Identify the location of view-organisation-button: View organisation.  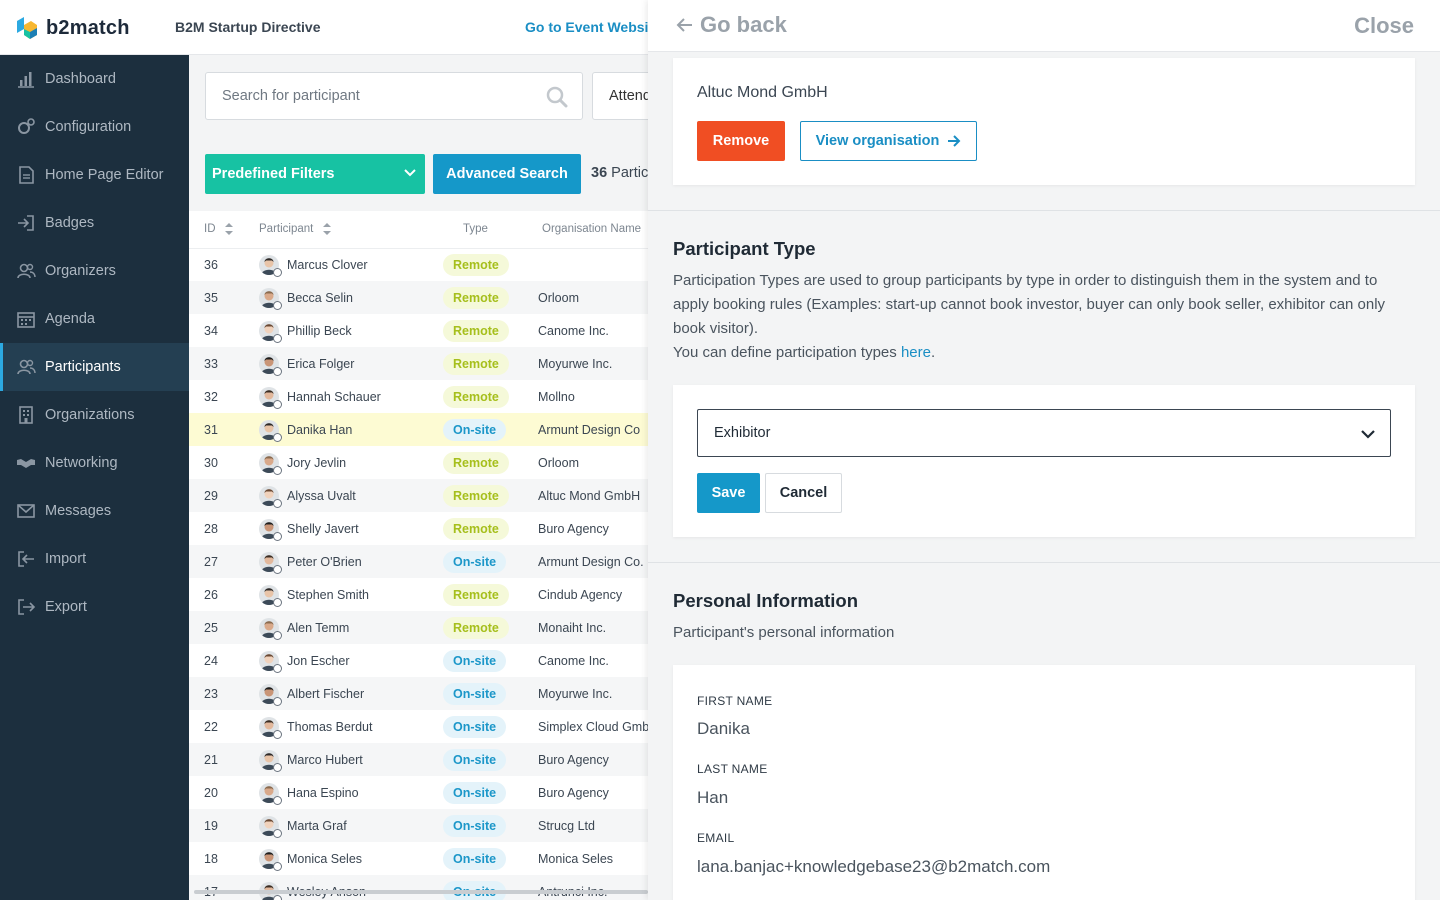
(888, 141).